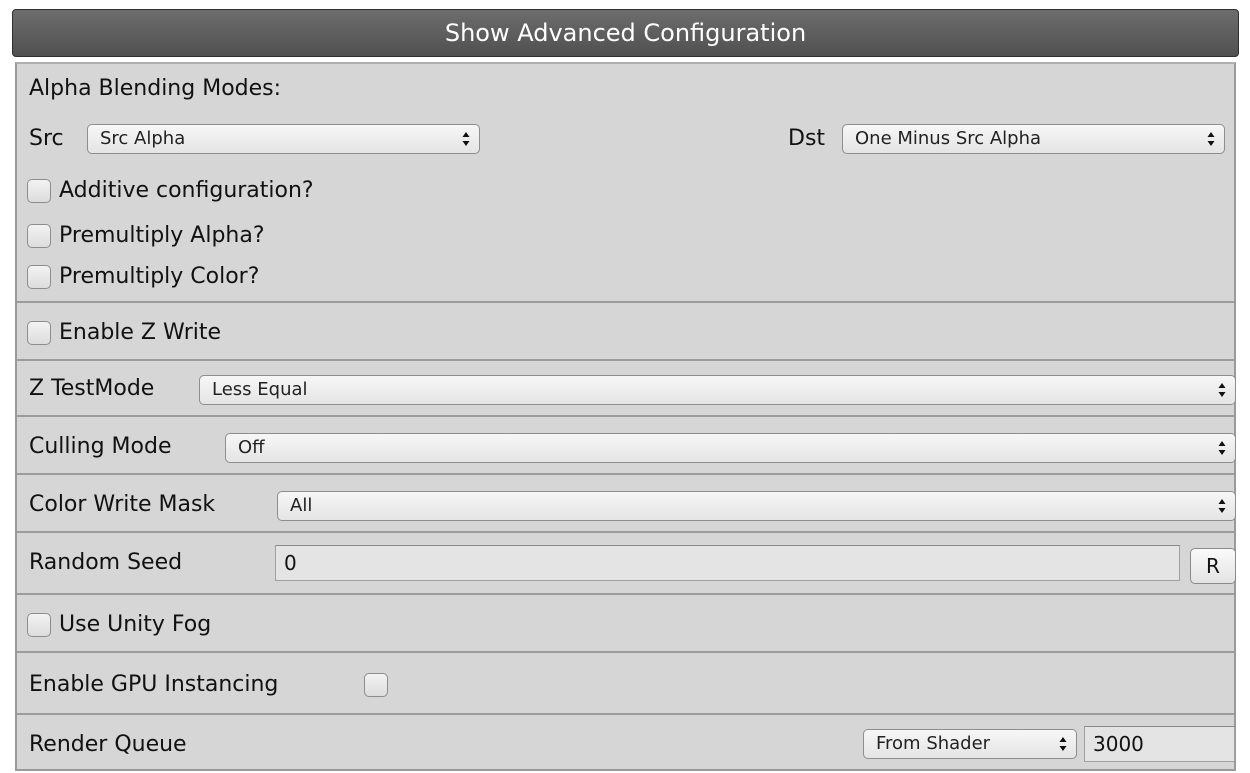 The image size is (1250, 773). What do you see at coordinates (159, 276) in the screenshot?
I see `premultiply-color-label: Premultiply Color?` at bounding box center [159, 276].